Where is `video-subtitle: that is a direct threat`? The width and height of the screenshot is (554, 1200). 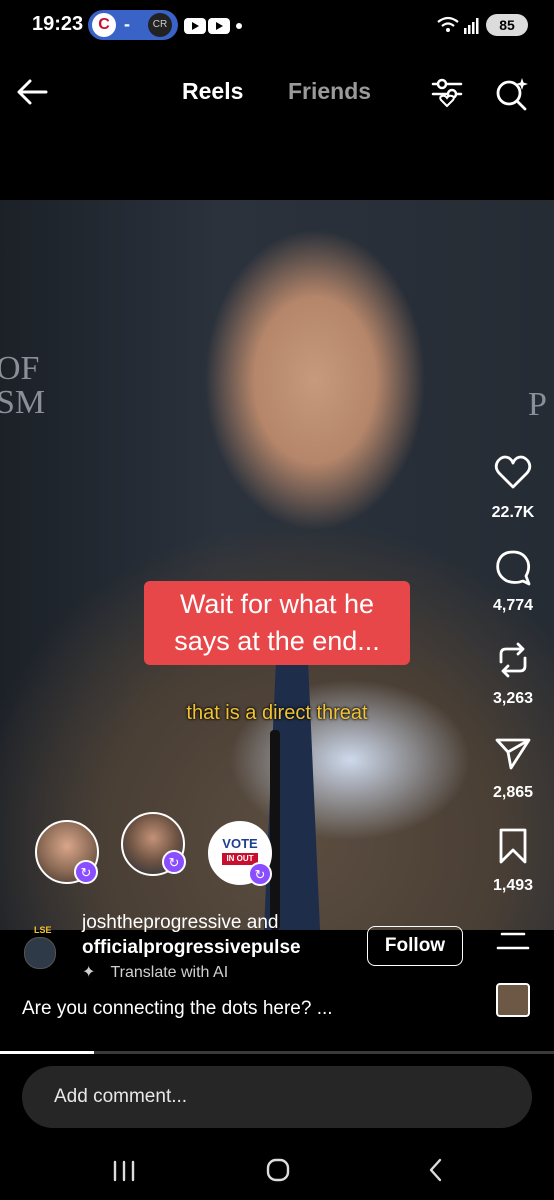 video-subtitle: that is a direct threat is located at coordinates (277, 713).